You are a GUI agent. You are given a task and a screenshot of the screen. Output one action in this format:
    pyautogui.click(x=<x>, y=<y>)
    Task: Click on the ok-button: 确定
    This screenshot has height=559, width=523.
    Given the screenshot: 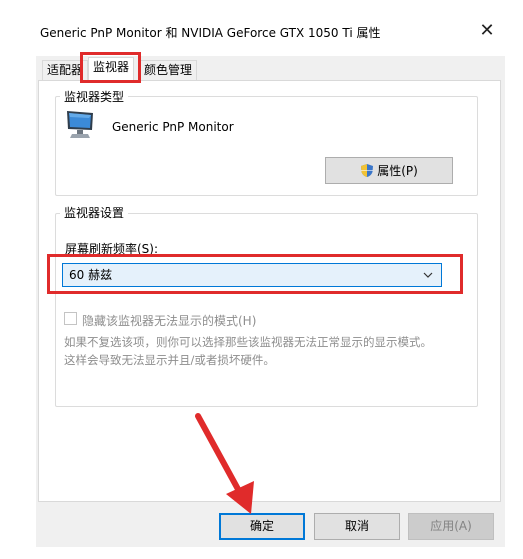 What is the action you would take?
    pyautogui.click(x=262, y=526)
    